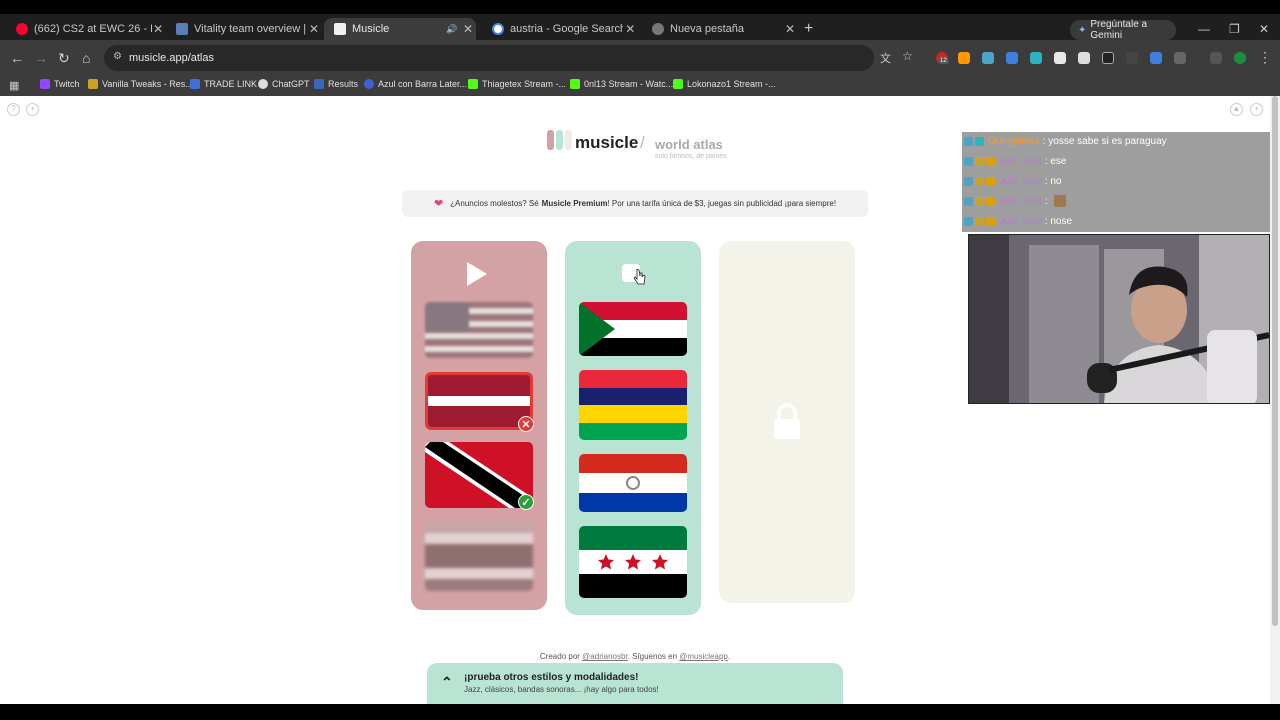 The image size is (1280, 720). I want to click on chevron-up-icon: ⌃, so click(447, 682).